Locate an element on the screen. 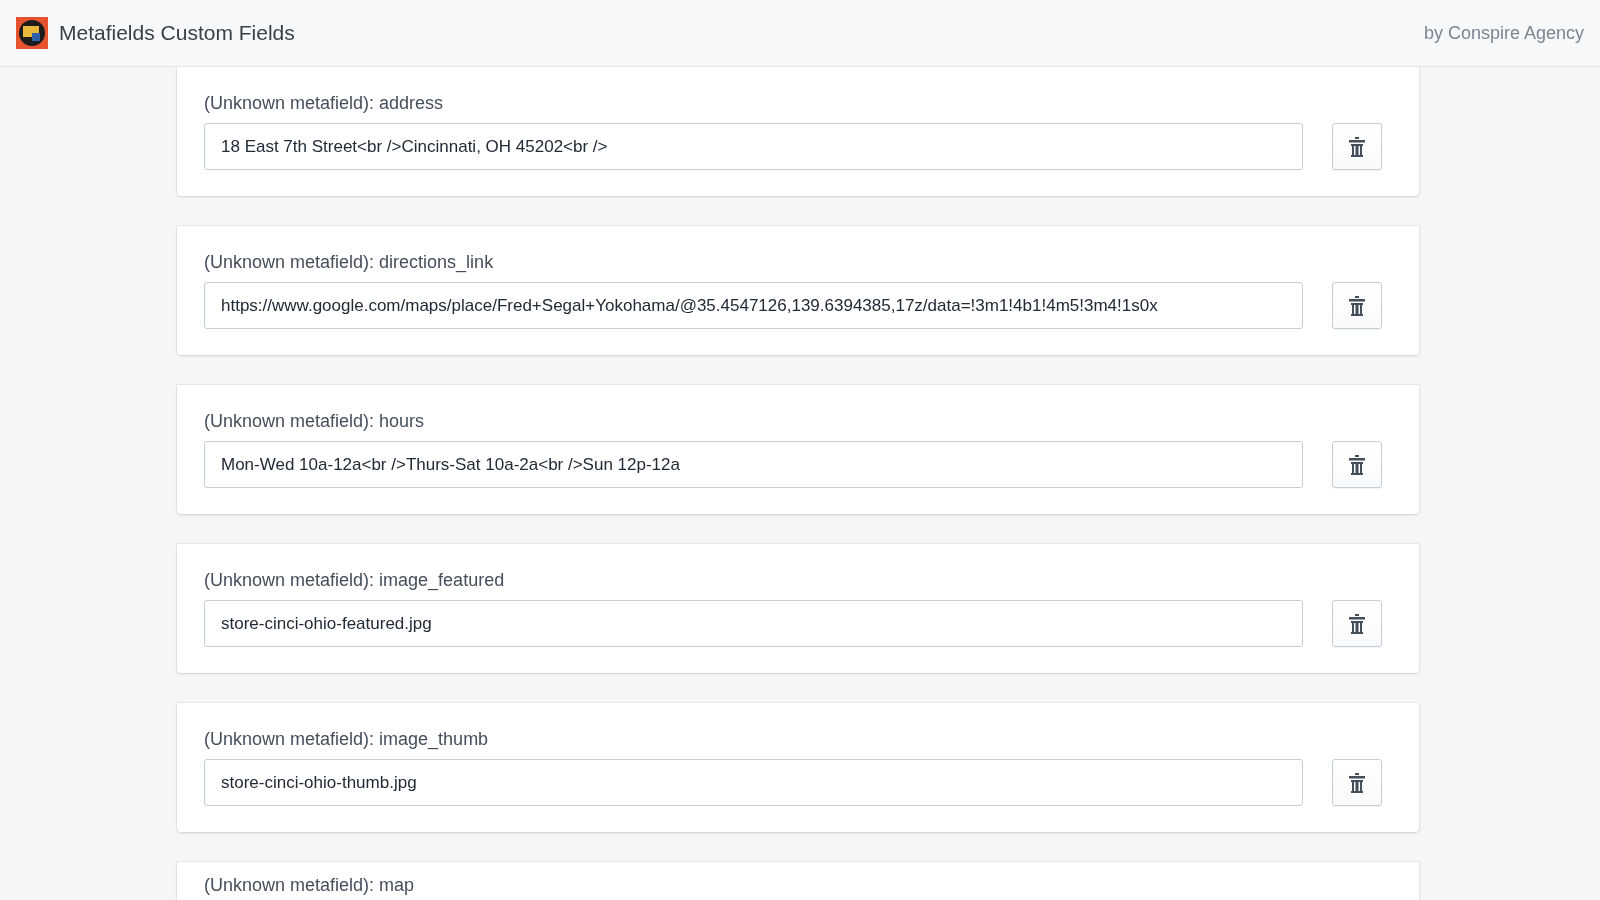 The width and height of the screenshot is (1600, 900). field-label: (Unknown metafield): address is located at coordinates (324, 103).